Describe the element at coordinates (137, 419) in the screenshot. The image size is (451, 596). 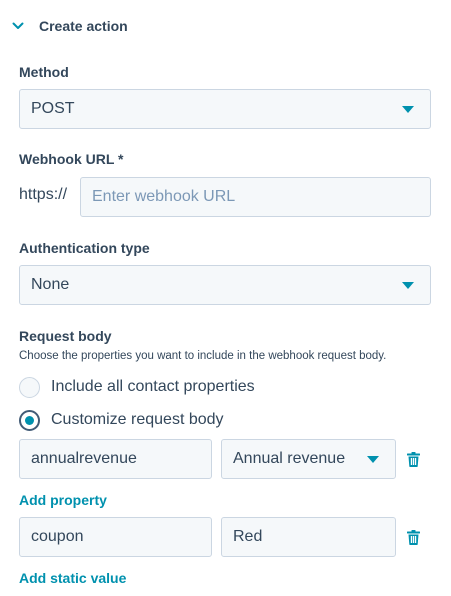
I see `radio-label: Customize request body` at that location.